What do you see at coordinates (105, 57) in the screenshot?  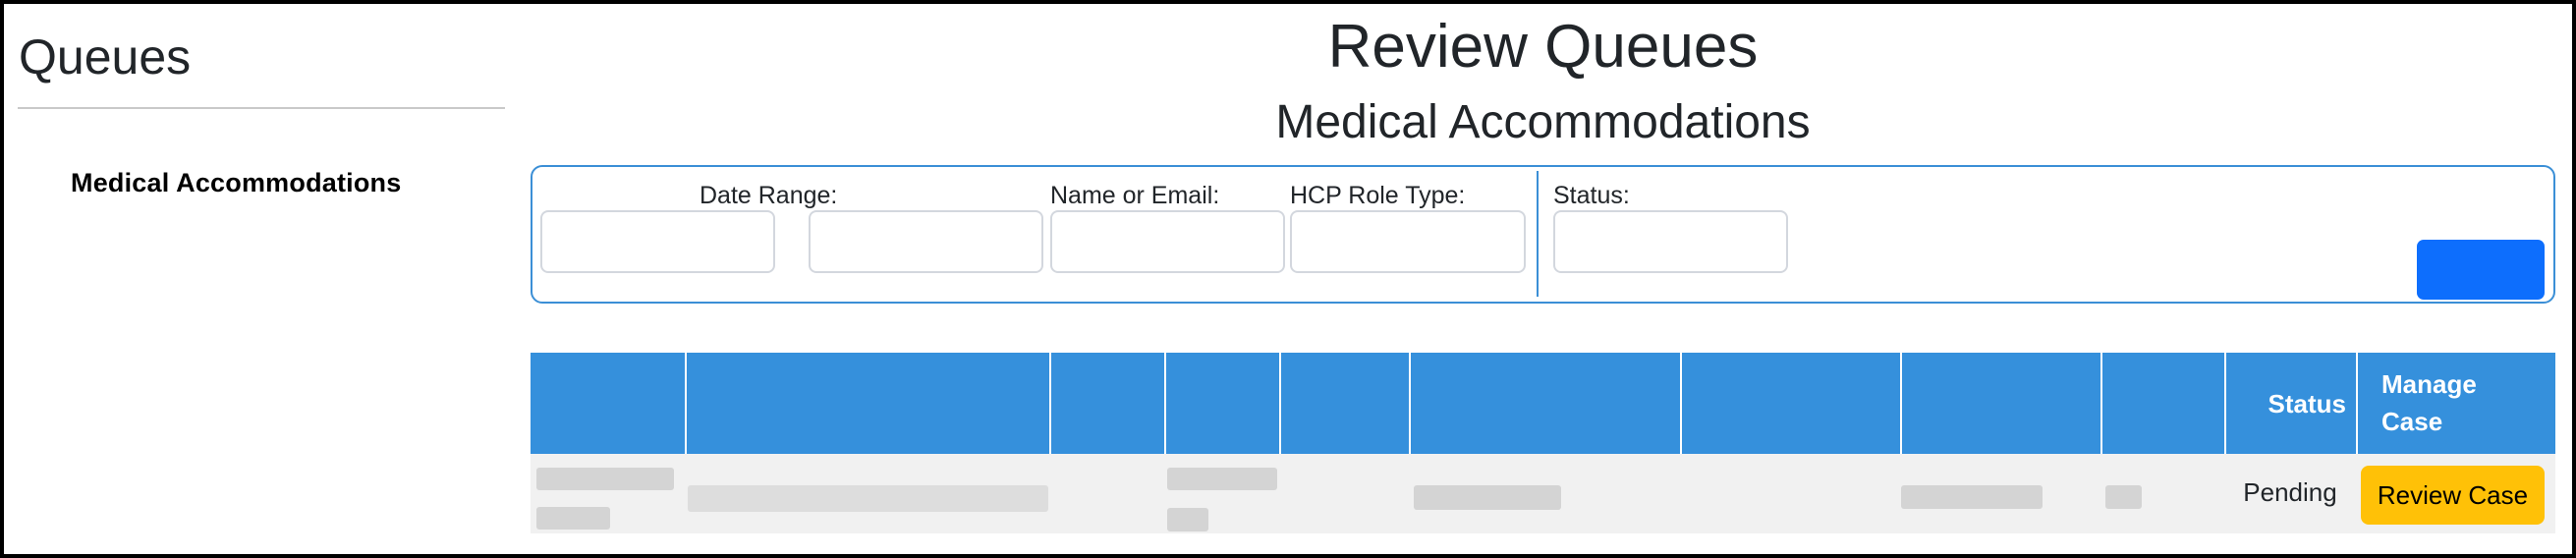 I see `sidebar-title: Queues` at bounding box center [105, 57].